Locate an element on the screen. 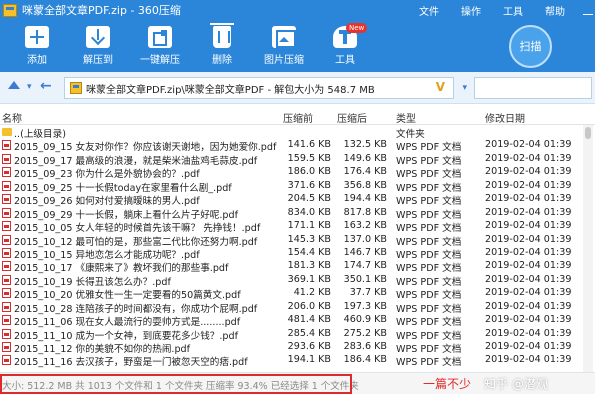  tools-label: 工具 is located at coordinates (345, 60).